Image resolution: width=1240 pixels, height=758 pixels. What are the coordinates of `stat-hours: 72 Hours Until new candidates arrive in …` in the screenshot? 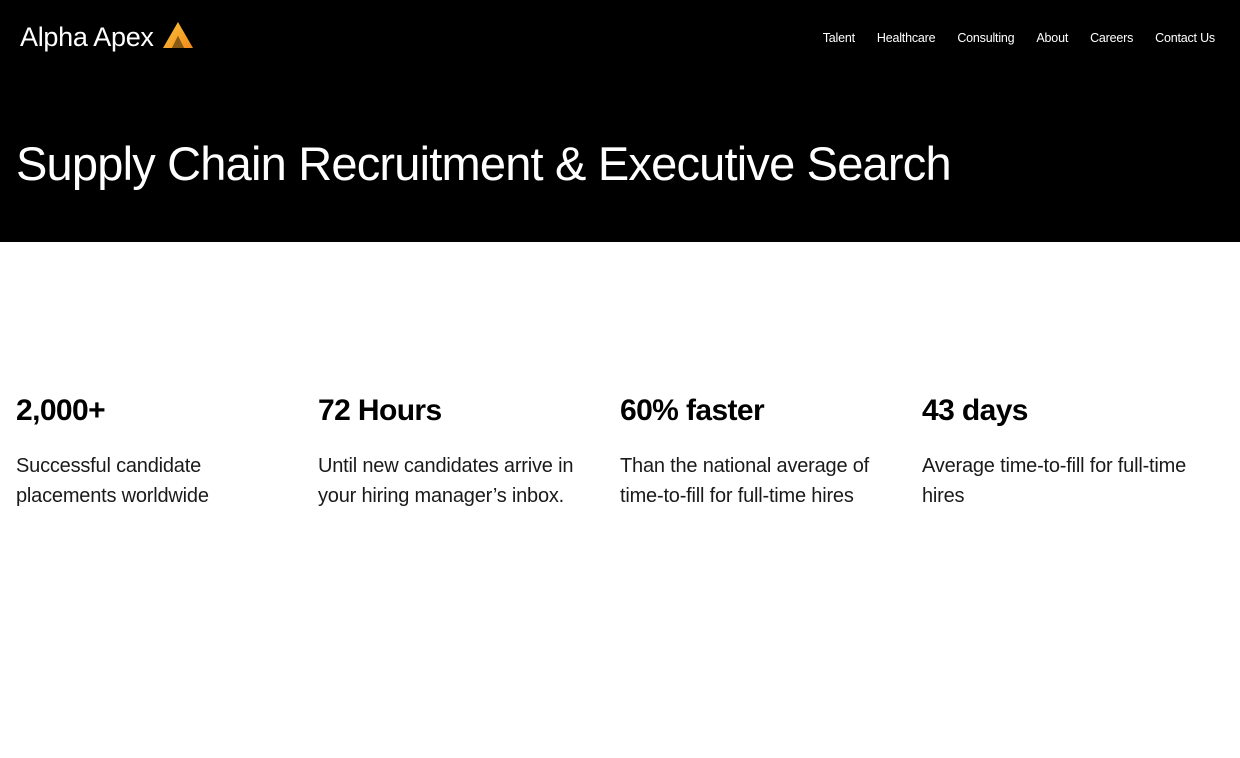 It's located at (469, 451).